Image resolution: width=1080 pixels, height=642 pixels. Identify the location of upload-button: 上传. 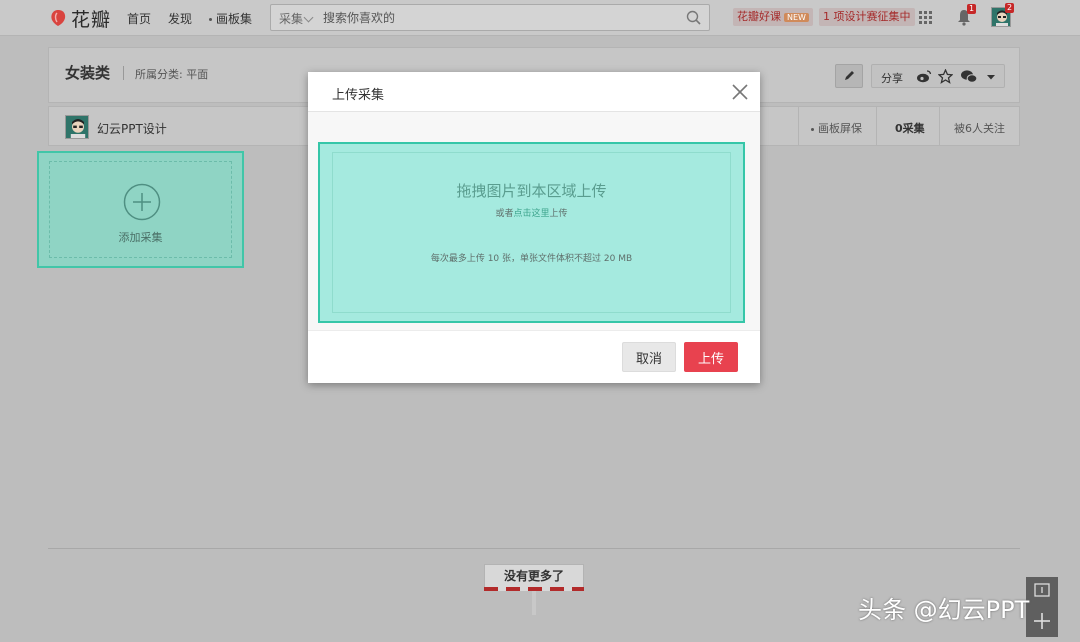
(711, 357).